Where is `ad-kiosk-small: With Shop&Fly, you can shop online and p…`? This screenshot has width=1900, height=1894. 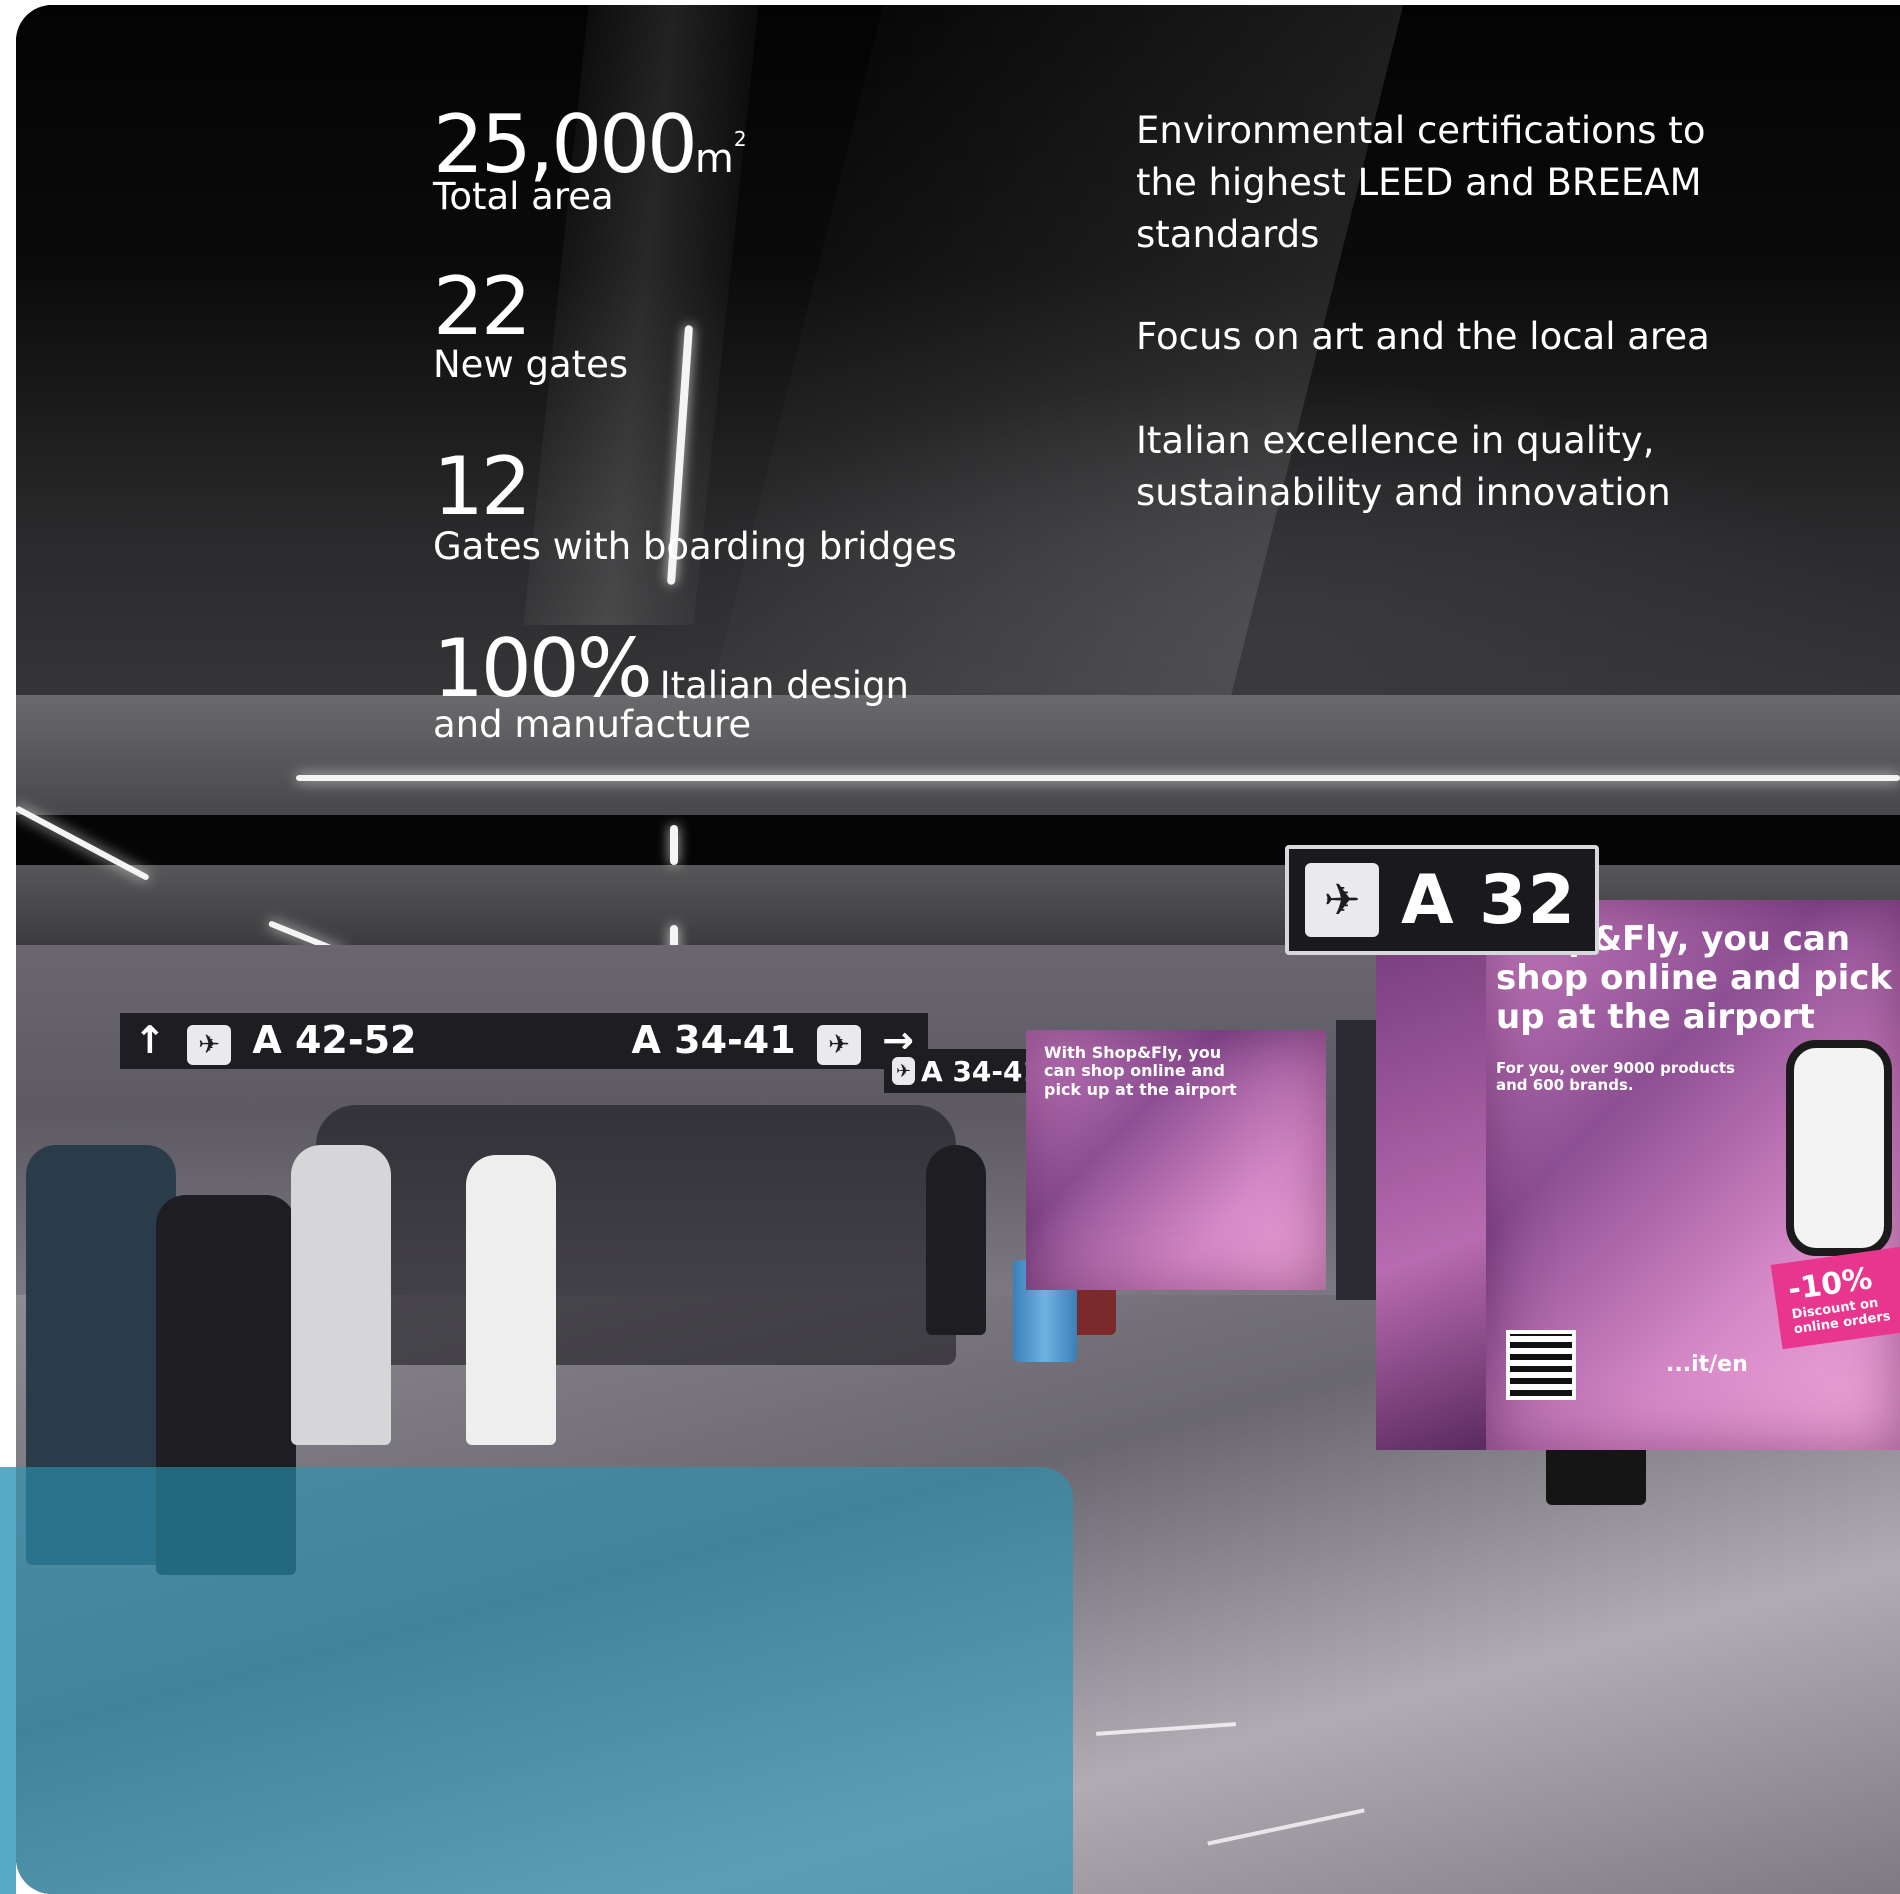
ad-kiosk-small: With Shop&Fly, you can shop online and p… is located at coordinates (1176, 1160).